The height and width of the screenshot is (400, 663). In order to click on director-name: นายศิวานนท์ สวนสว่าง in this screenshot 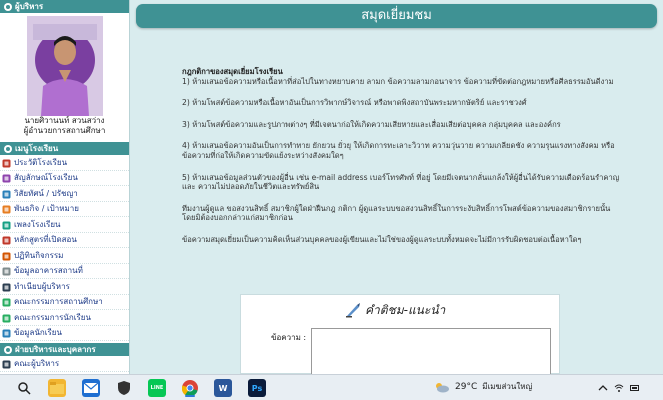, I will do `click(64, 120)`.